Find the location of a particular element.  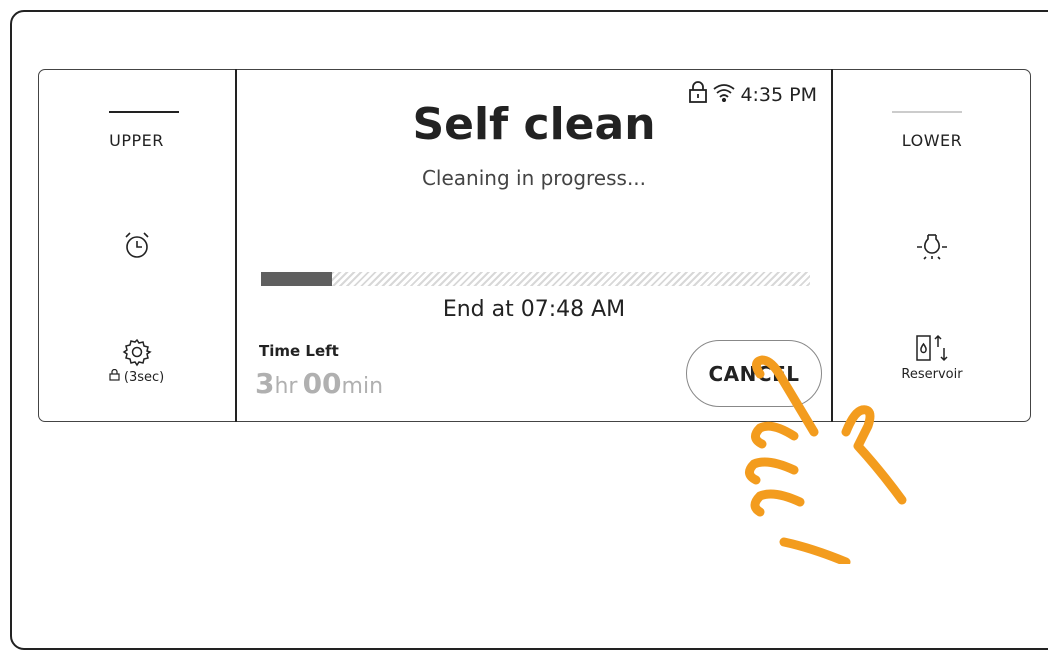

time-left-hours: 3 is located at coordinates (265, 383).